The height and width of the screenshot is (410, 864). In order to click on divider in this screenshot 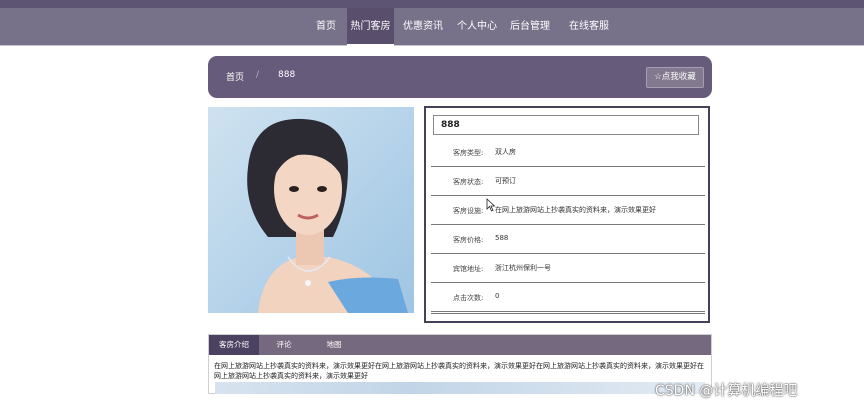, I will do `click(568, 313)`.